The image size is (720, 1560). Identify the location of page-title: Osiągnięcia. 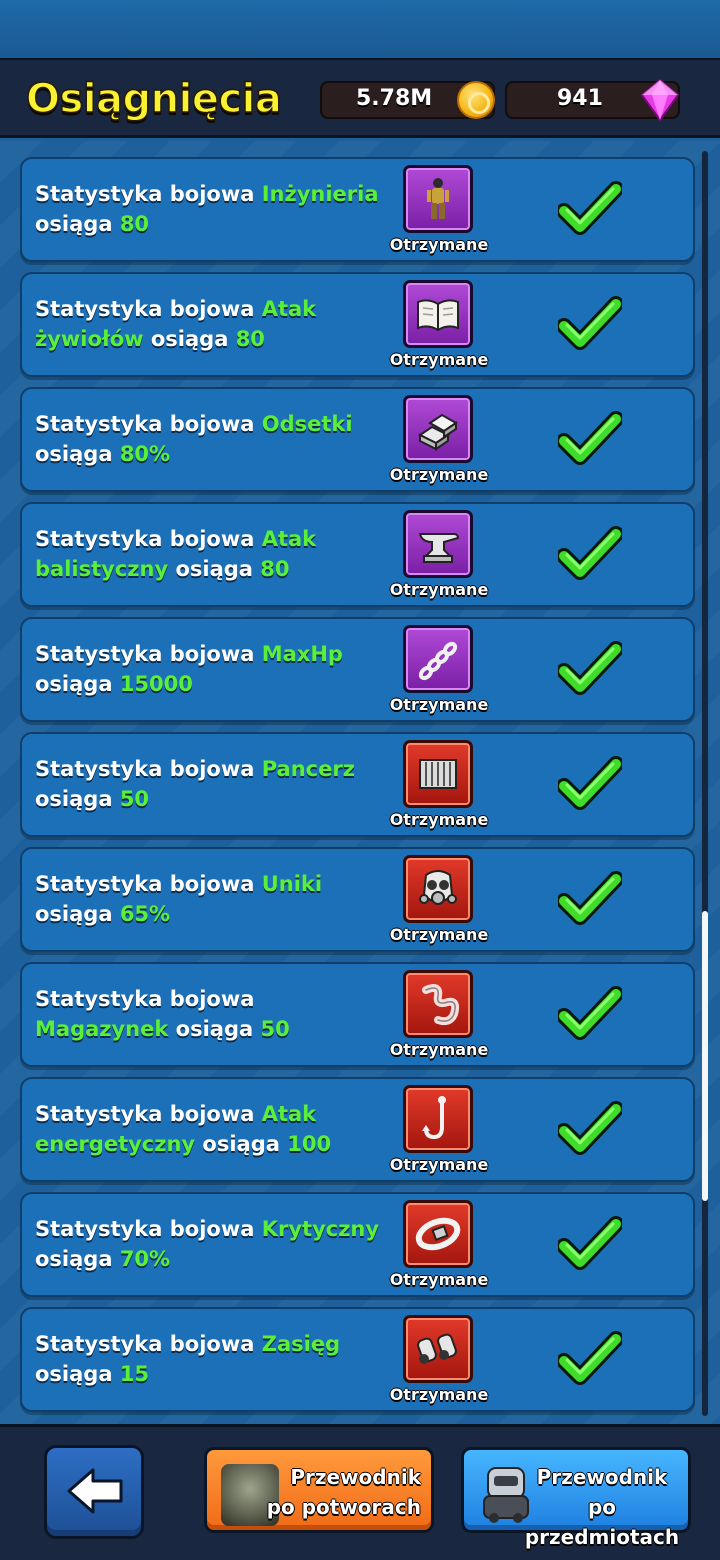
(153, 99).